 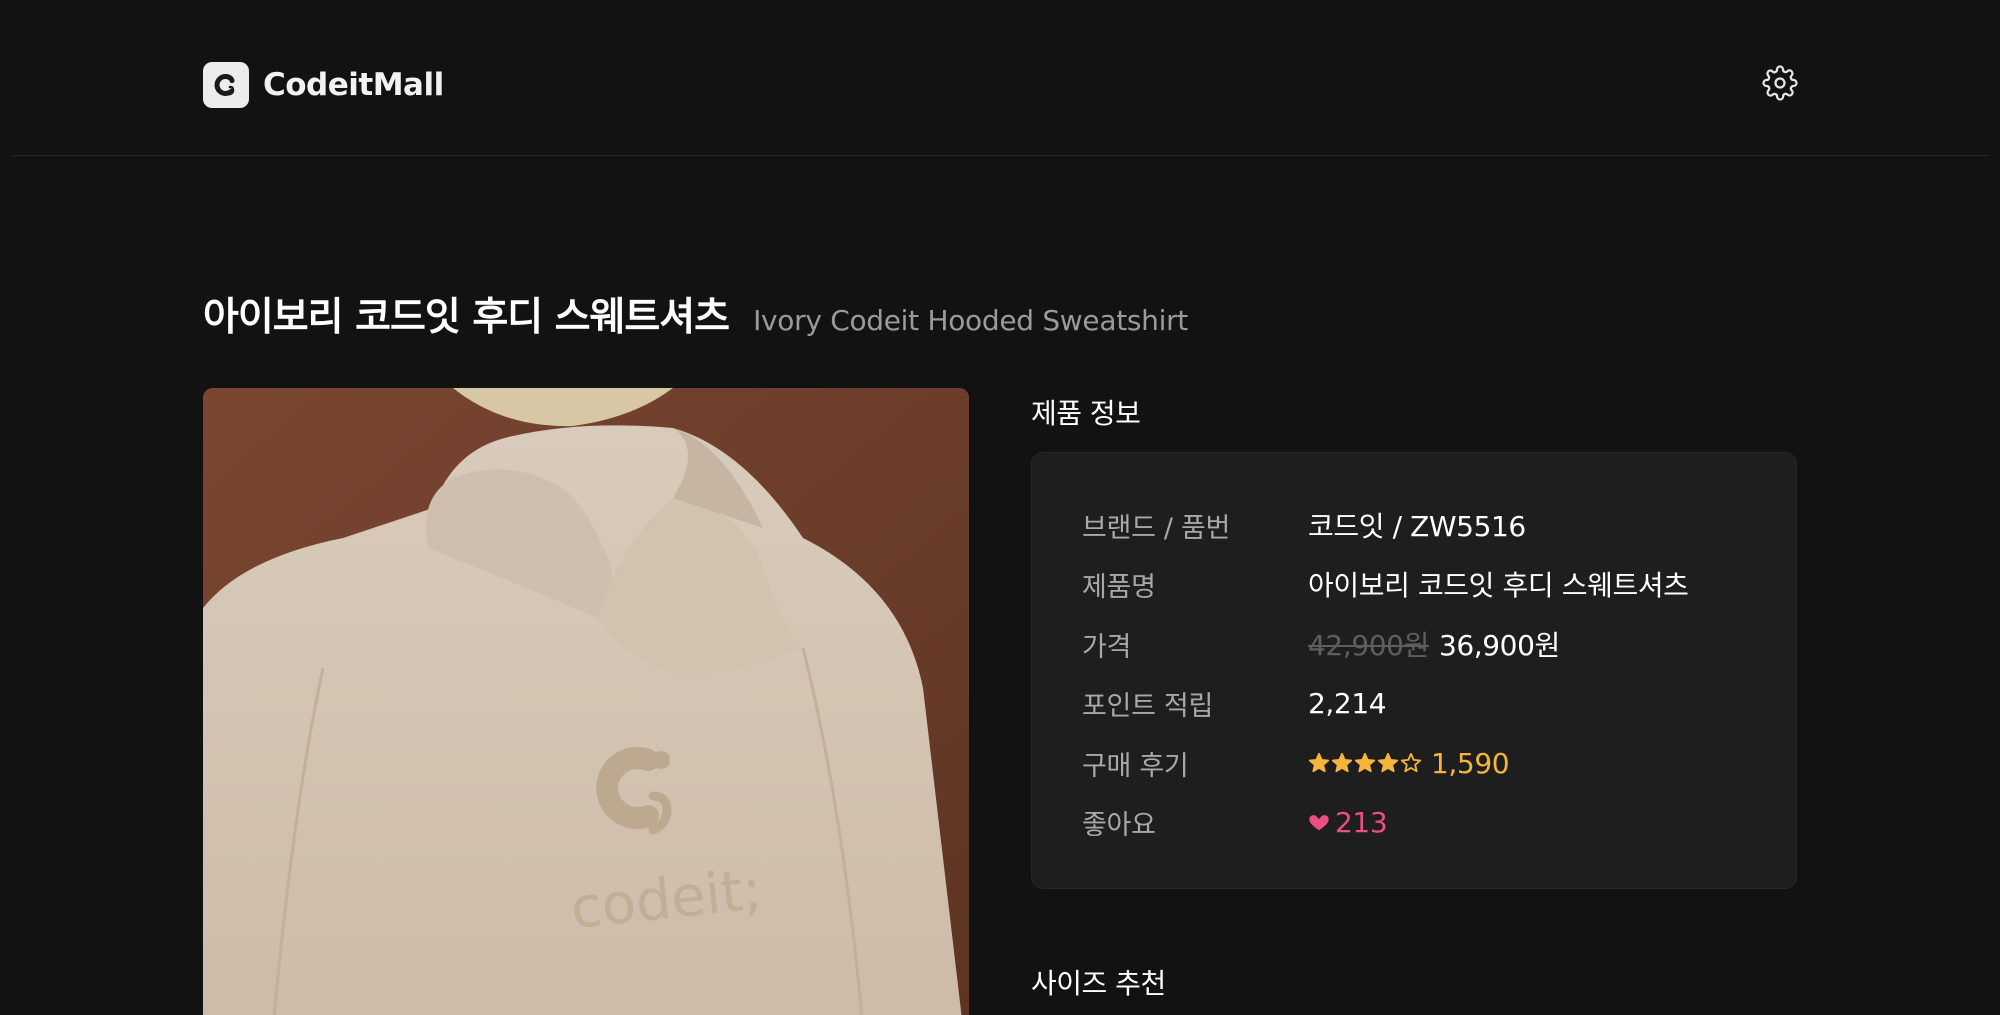 I want to click on info-label: 좋아요, so click(x=1119, y=825).